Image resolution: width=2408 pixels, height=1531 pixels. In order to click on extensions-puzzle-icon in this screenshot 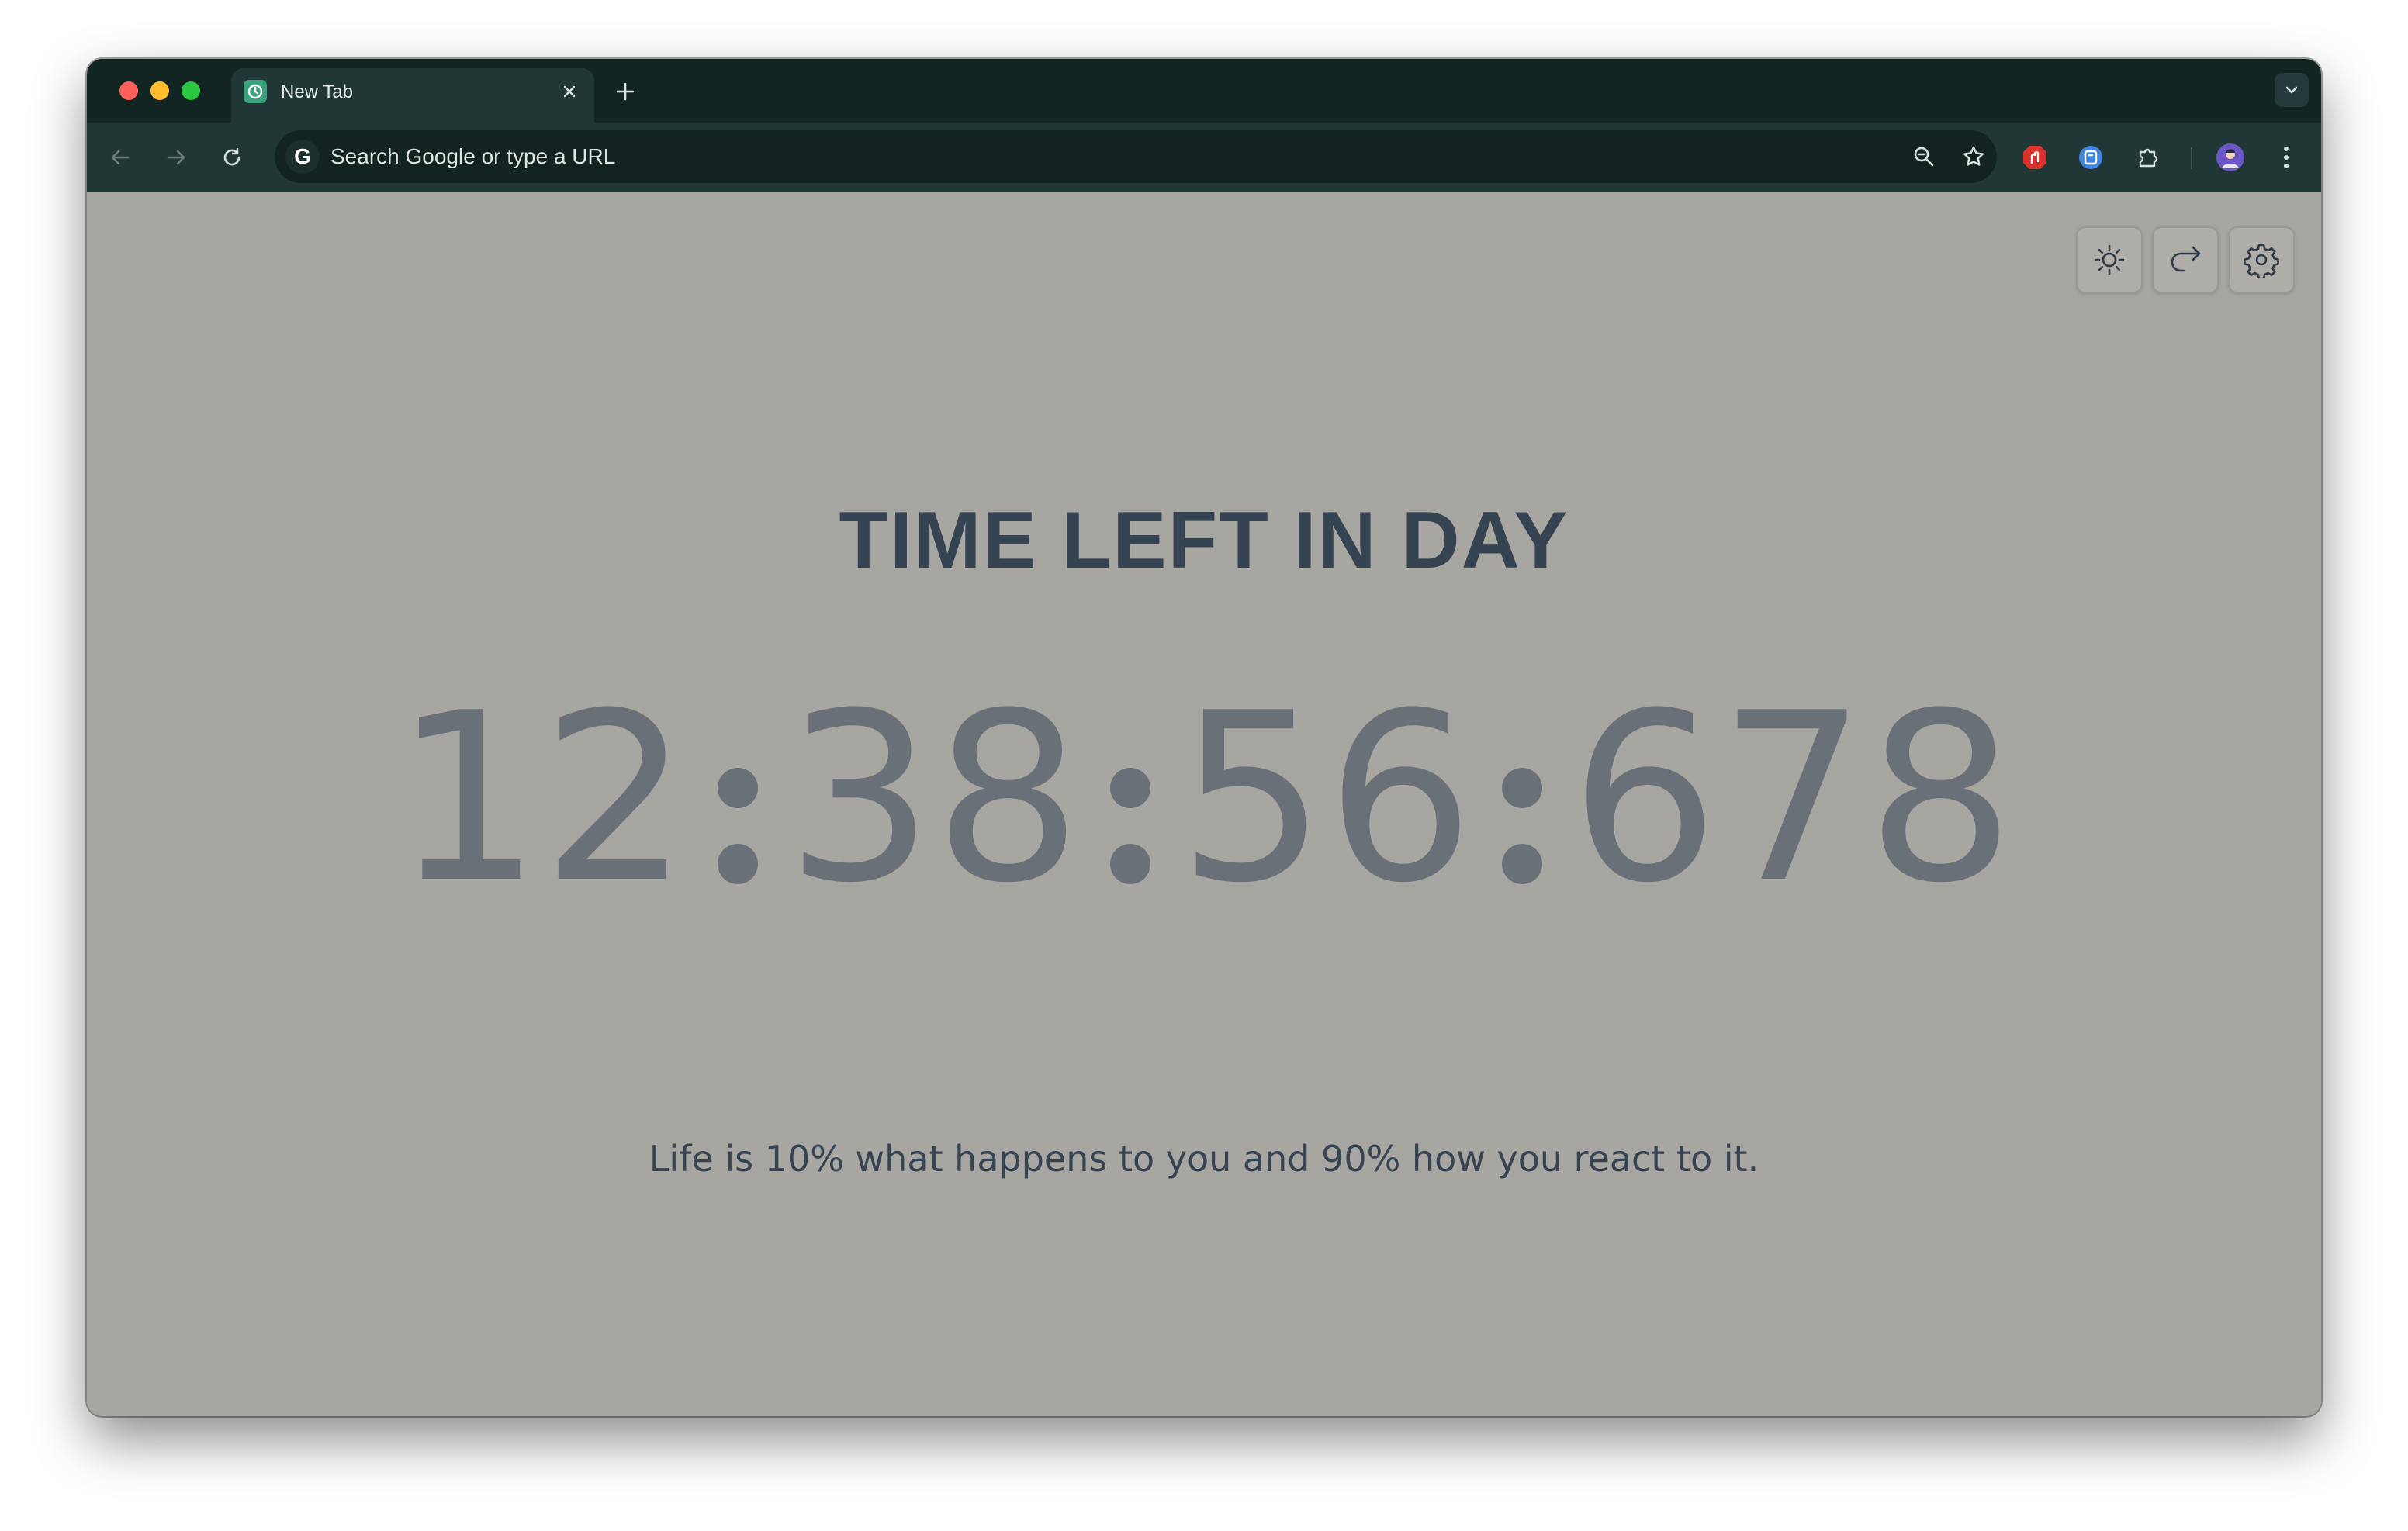, I will do `click(2148, 157)`.